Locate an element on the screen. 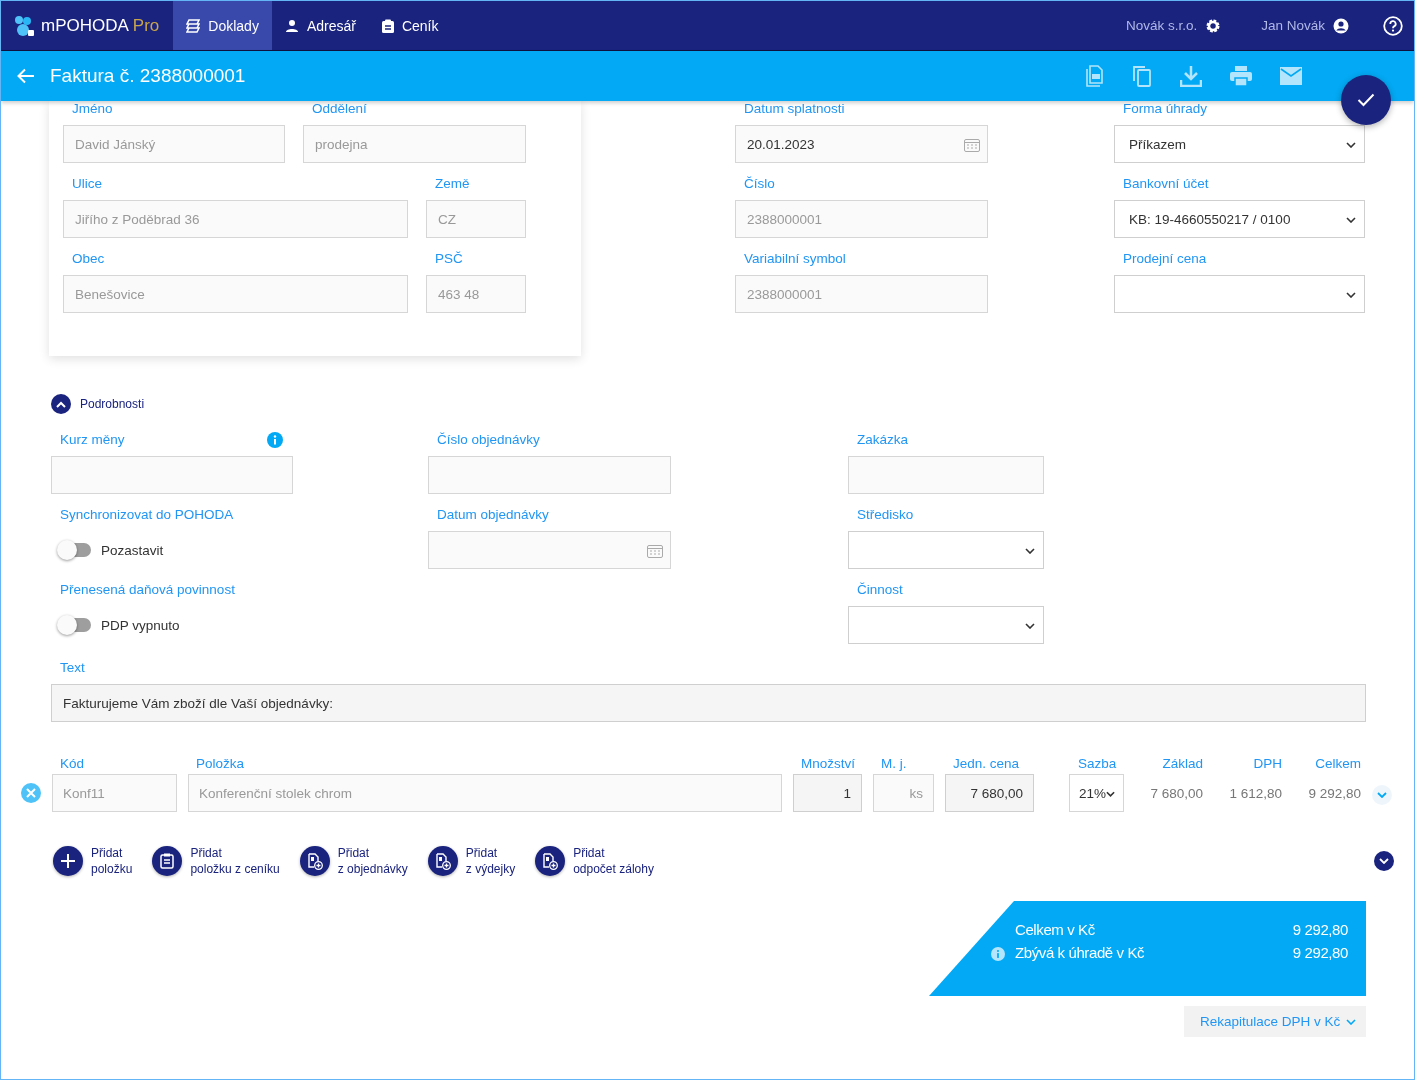 This screenshot has height=1080, width=1415. field-label: Prodejní cena is located at coordinates (1165, 259).